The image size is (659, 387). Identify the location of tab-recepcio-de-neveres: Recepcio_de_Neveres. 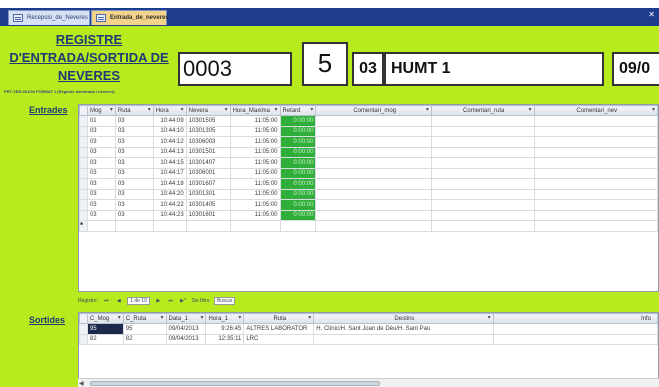
(49, 17).